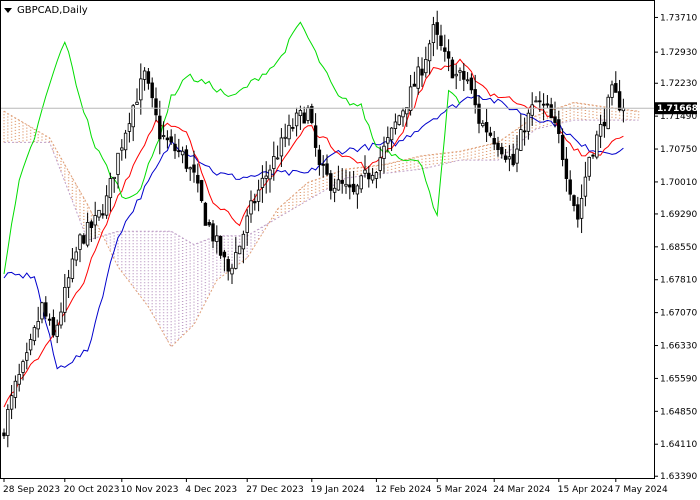  Describe the element at coordinates (676, 108) in the screenshot. I see `current-price-tag: 1.71668` at that location.